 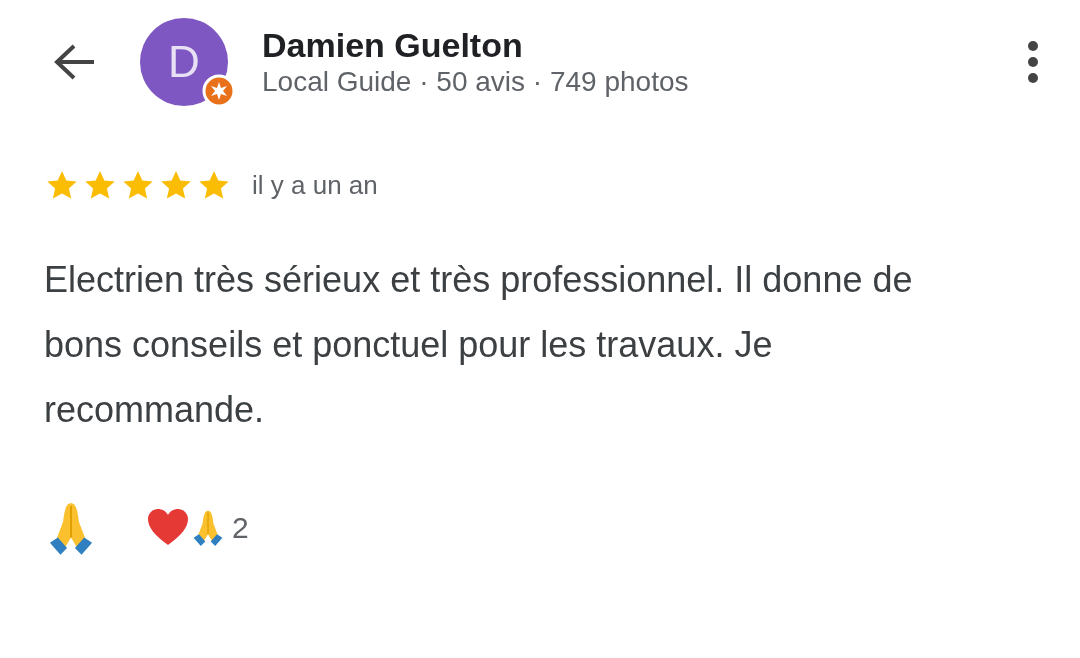 What do you see at coordinates (476, 81) in the screenshot?
I see `reviewer-stats: Local Guide · 50 avis · 749 photos` at bounding box center [476, 81].